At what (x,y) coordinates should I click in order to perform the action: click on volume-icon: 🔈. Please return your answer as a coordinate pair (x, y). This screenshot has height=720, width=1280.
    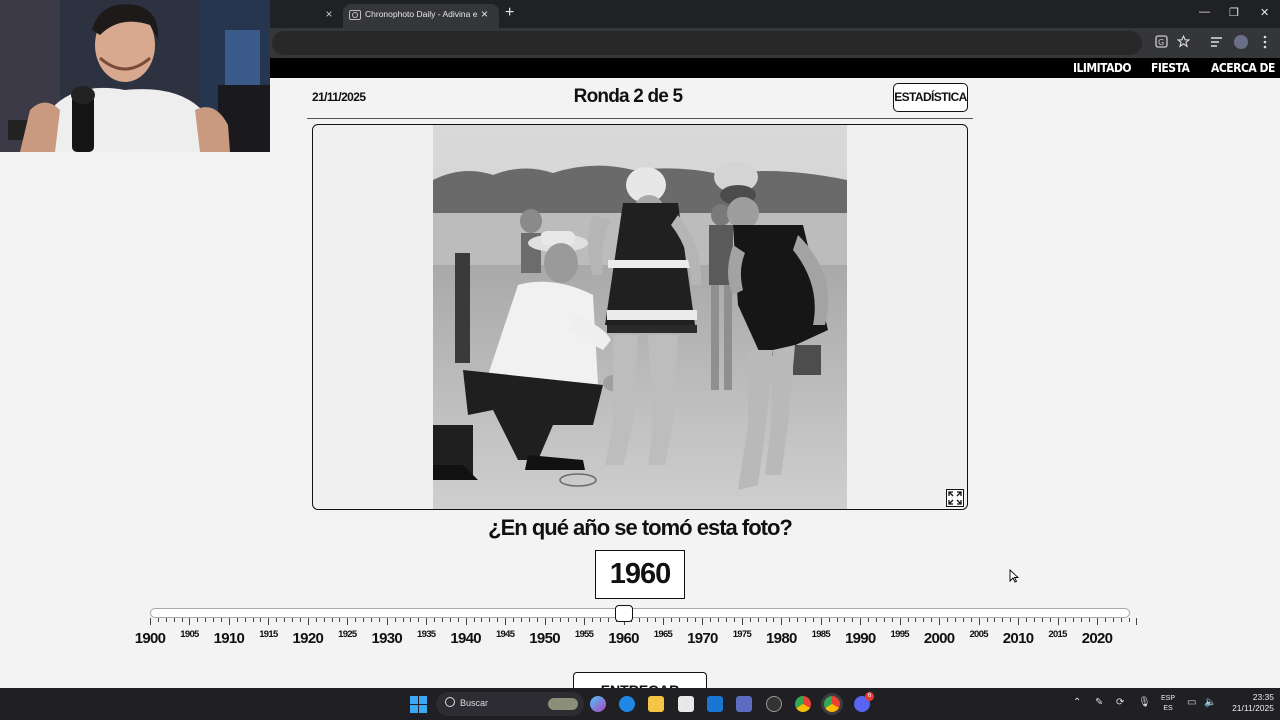
    Looking at the image, I should click on (1210, 702).